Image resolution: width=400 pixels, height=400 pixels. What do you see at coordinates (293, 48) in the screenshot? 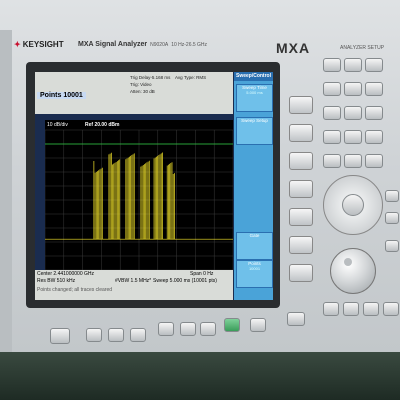
I see `series-label: MXA` at bounding box center [293, 48].